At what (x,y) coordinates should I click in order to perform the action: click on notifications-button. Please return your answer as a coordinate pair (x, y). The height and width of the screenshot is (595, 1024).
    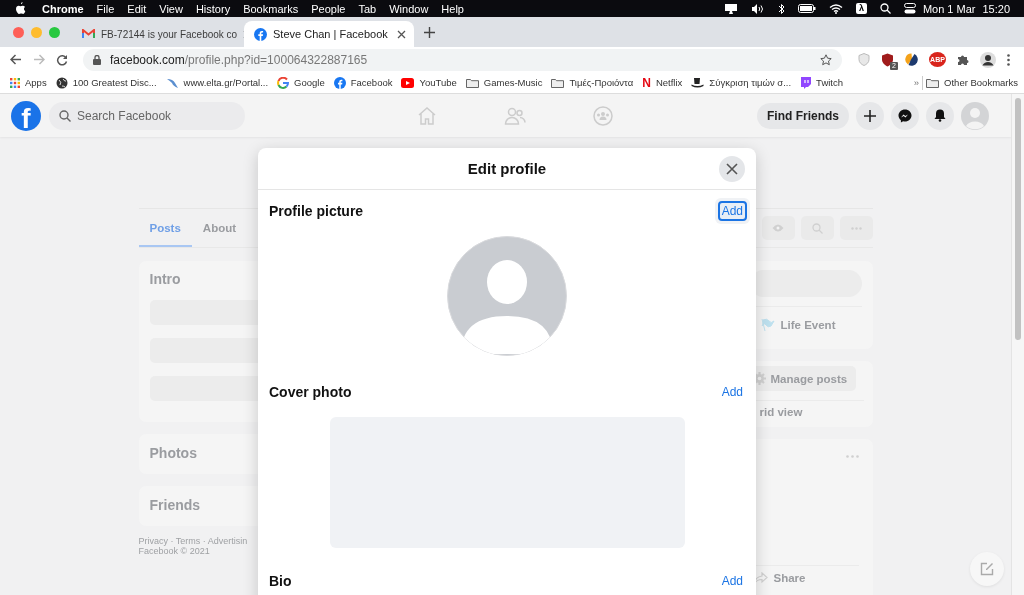
    Looking at the image, I should click on (940, 115).